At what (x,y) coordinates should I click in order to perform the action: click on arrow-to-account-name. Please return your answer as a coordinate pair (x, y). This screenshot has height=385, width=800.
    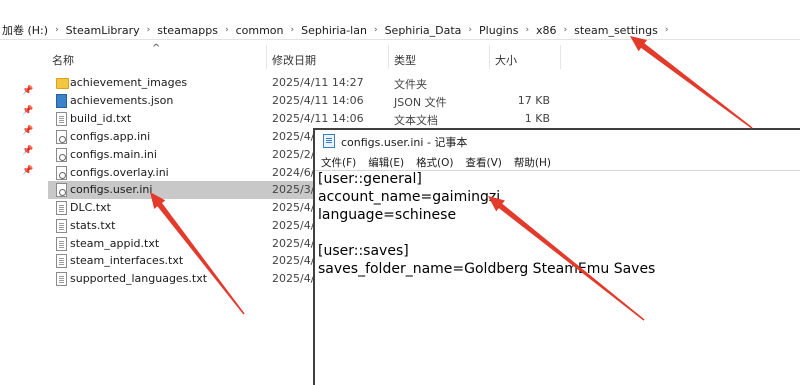
    Looking at the image, I should click on (566, 258).